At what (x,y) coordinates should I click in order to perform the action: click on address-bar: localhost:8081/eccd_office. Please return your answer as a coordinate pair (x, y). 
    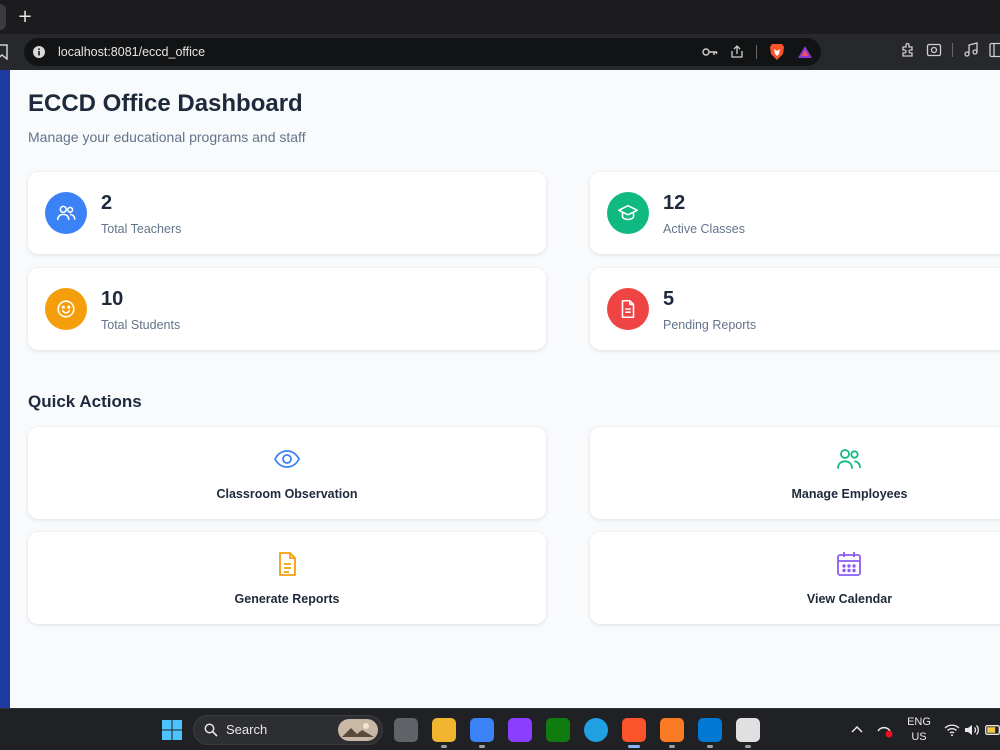
    Looking at the image, I should click on (422, 52).